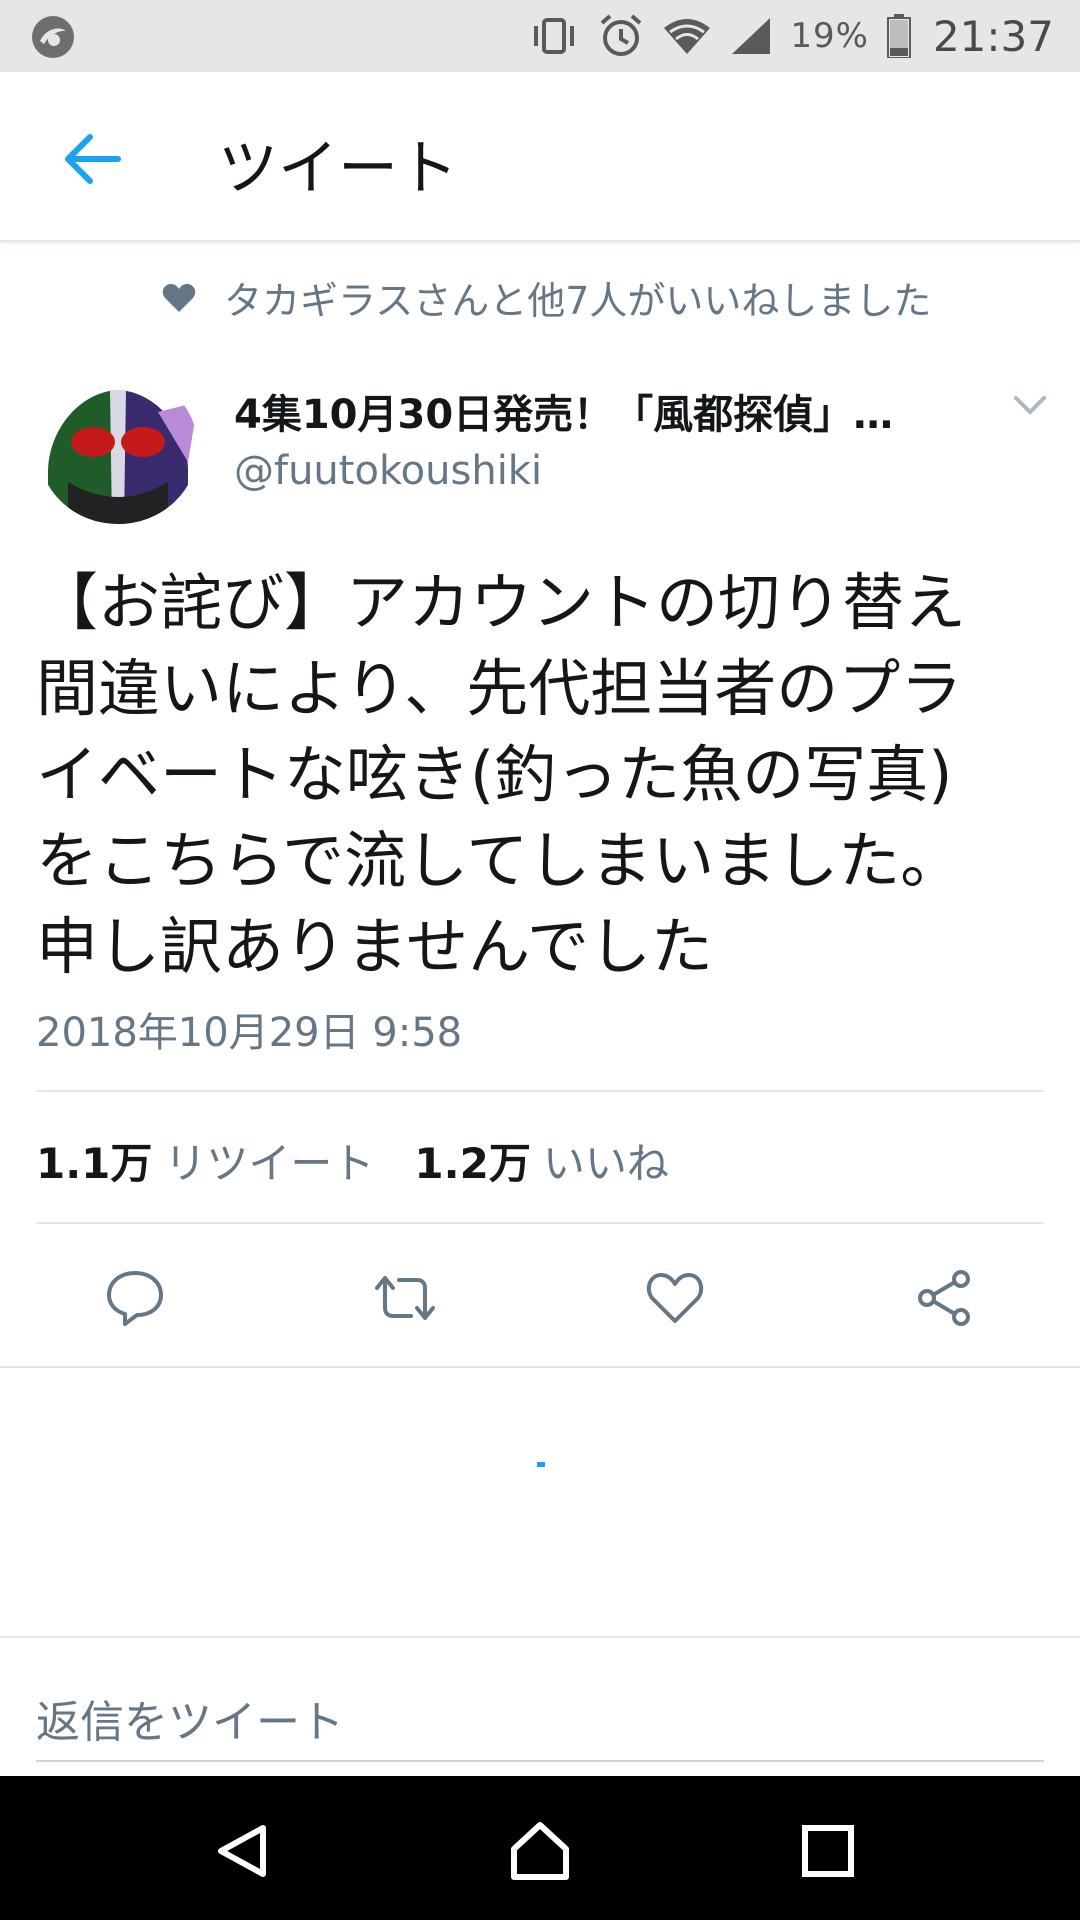 This screenshot has height=1920, width=1080. I want to click on avatar, so click(118, 448).